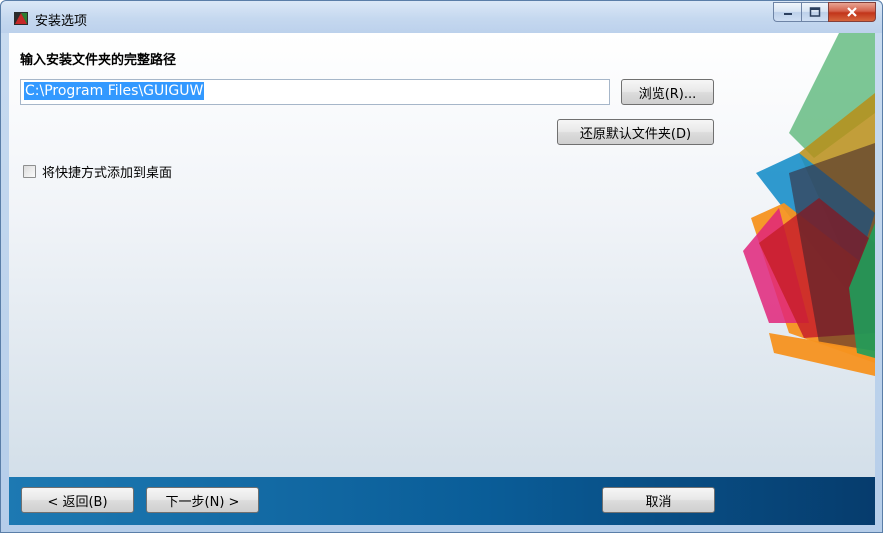 The height and width of the screenshot is (533, 883). I want to click on next-button-label: 下一步(N) >, so click(202, 502).